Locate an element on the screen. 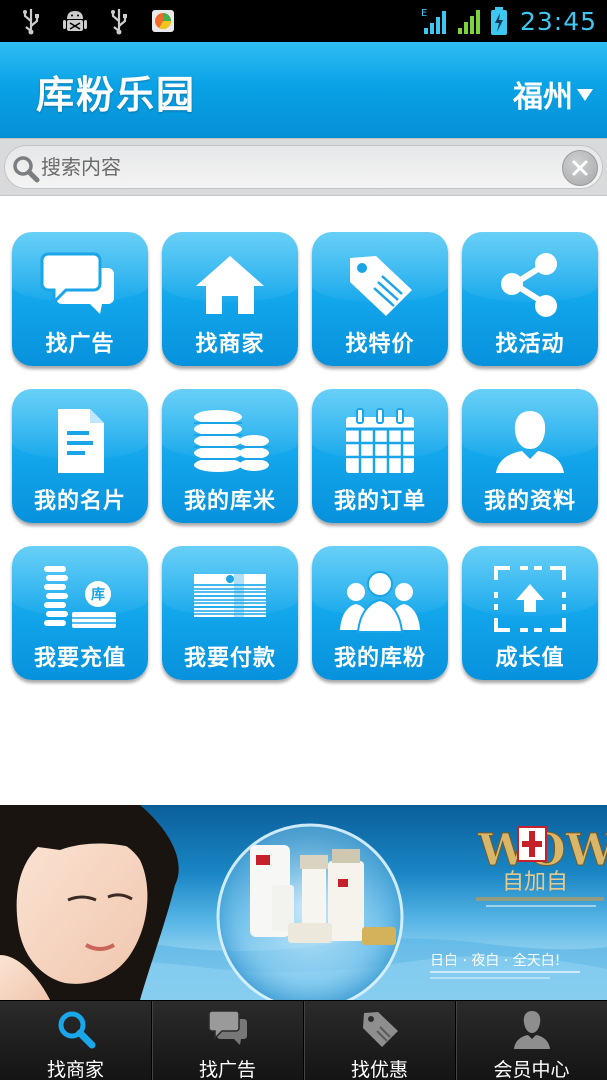 The image size is (607, 1080). banner-slogan: 日白 · 夜白 · 全天白! is located at coordinates (495, 960).